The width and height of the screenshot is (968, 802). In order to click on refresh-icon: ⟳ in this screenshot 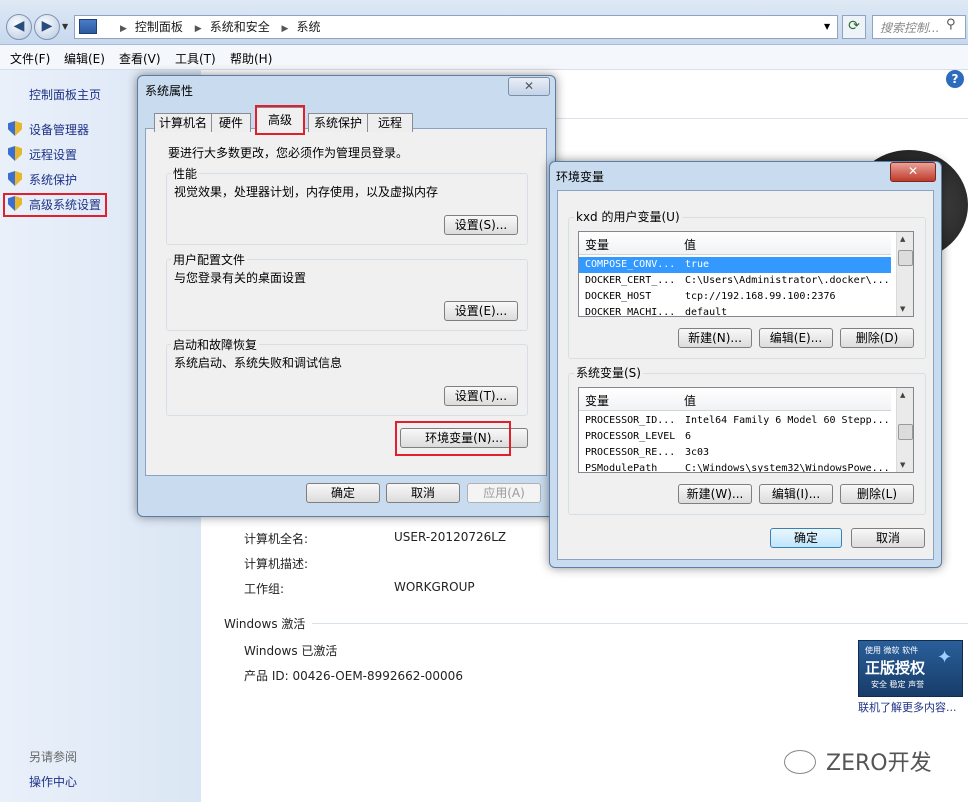, I will do `click(854, 27)`.